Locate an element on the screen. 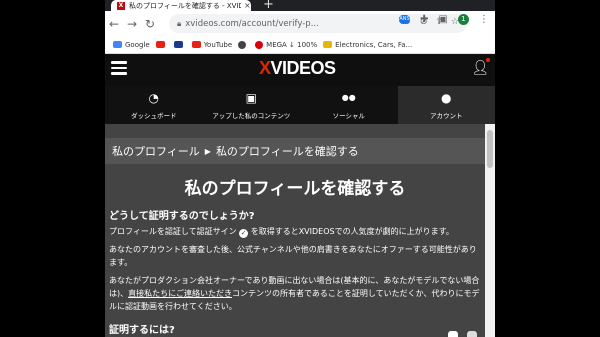 The width and height of the screenshot is (600, 337). section-heading-how: 証明するには? is located at coordinates (142, 330).